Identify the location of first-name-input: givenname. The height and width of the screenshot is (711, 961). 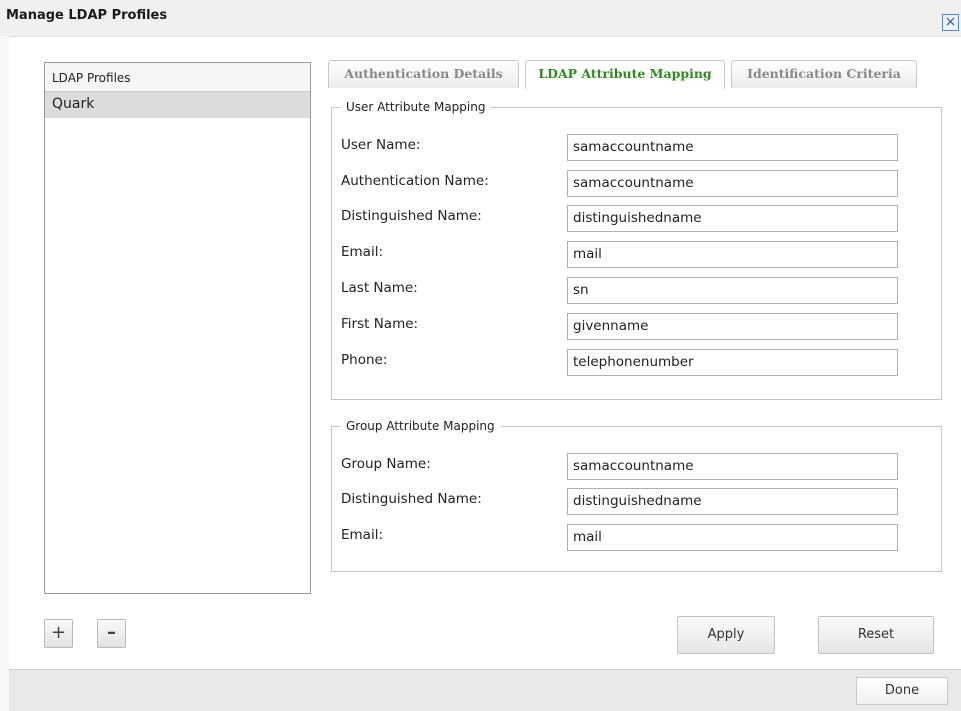
(732, 326).